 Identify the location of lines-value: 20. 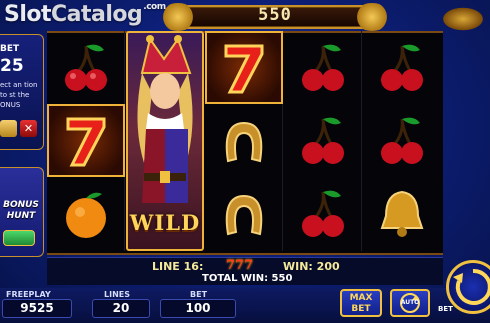
(121, 308).